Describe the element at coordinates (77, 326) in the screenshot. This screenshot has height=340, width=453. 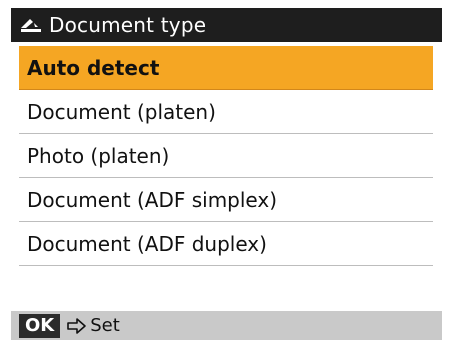
I see `arrow-right-icon` at that location.